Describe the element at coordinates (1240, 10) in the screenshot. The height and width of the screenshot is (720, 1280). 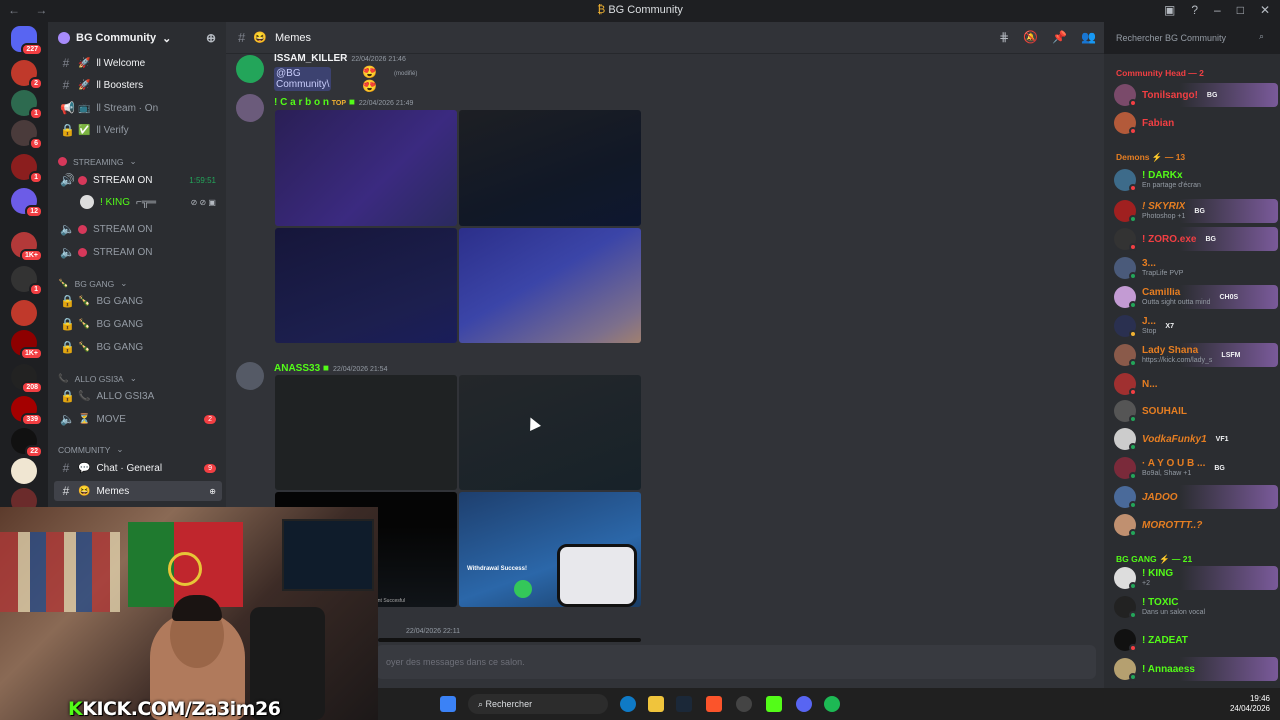
I see `maximize-button: □` at that location.